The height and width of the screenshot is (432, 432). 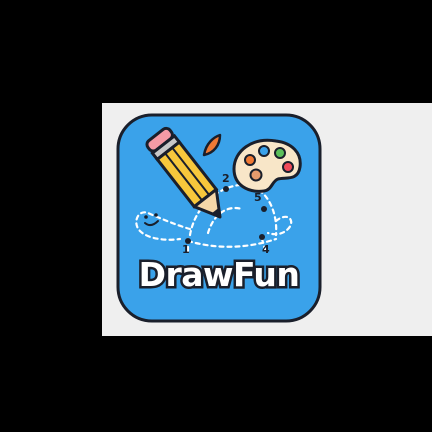 What do you see at coordinates (226, 178) in the screenshot?
I see `dot-label-2: 2` at bounding box center [226, 178].